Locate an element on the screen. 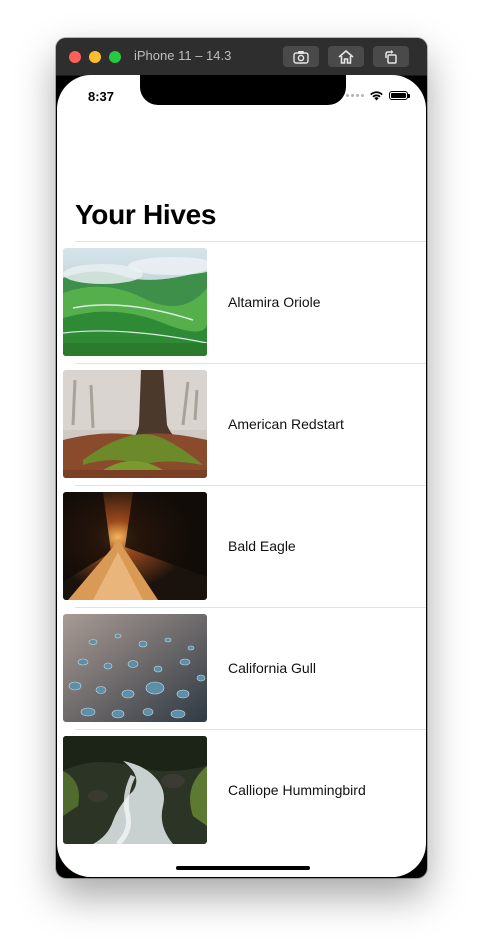 The image size is (483, 952). list-item: Calliope Hummingbird is located at coordinates (241, 791).